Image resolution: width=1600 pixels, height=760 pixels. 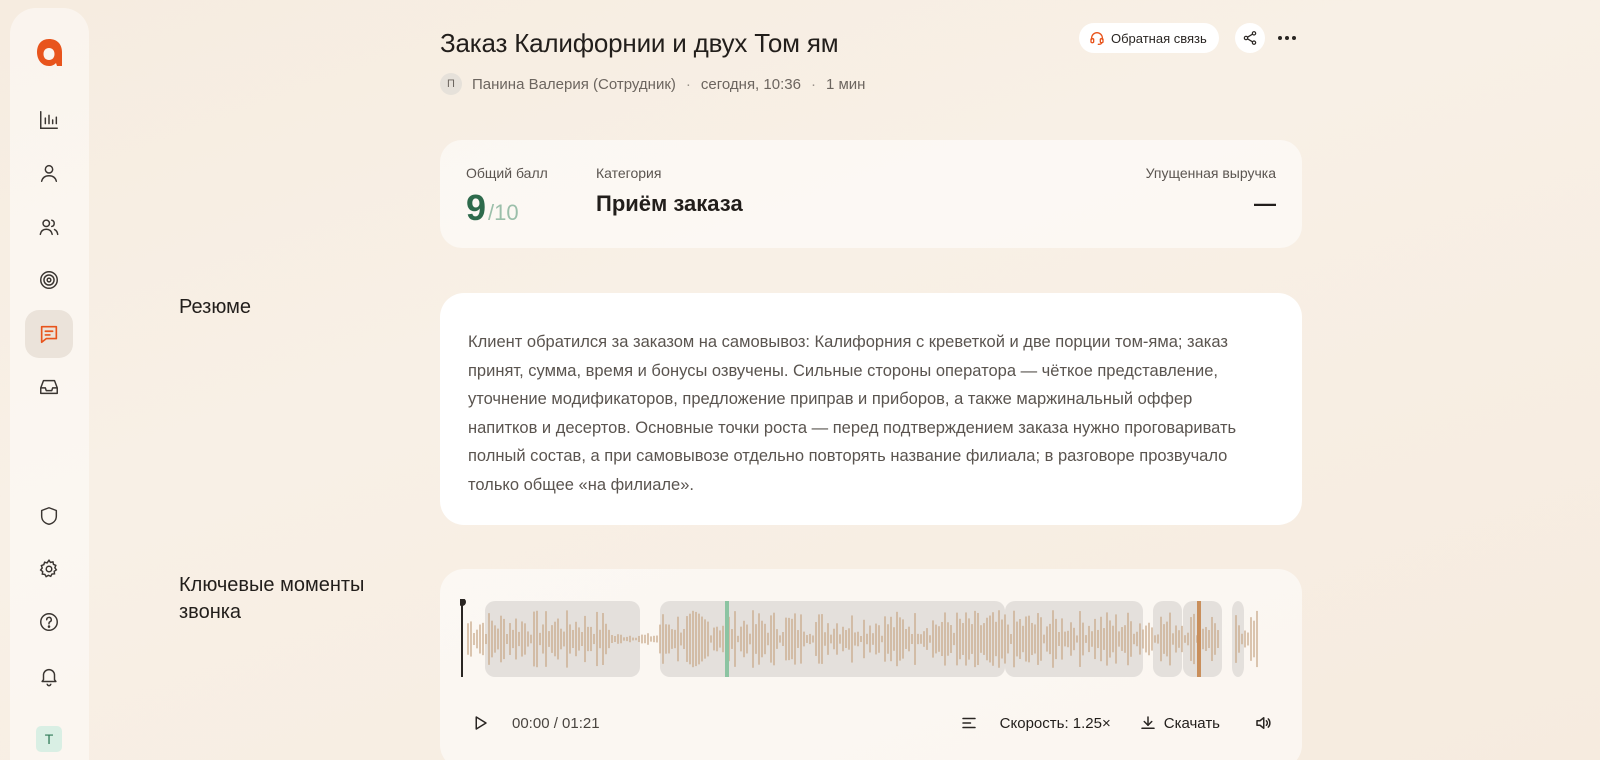 I want to click on user-avatar: Т, so click(x=49, y=739).